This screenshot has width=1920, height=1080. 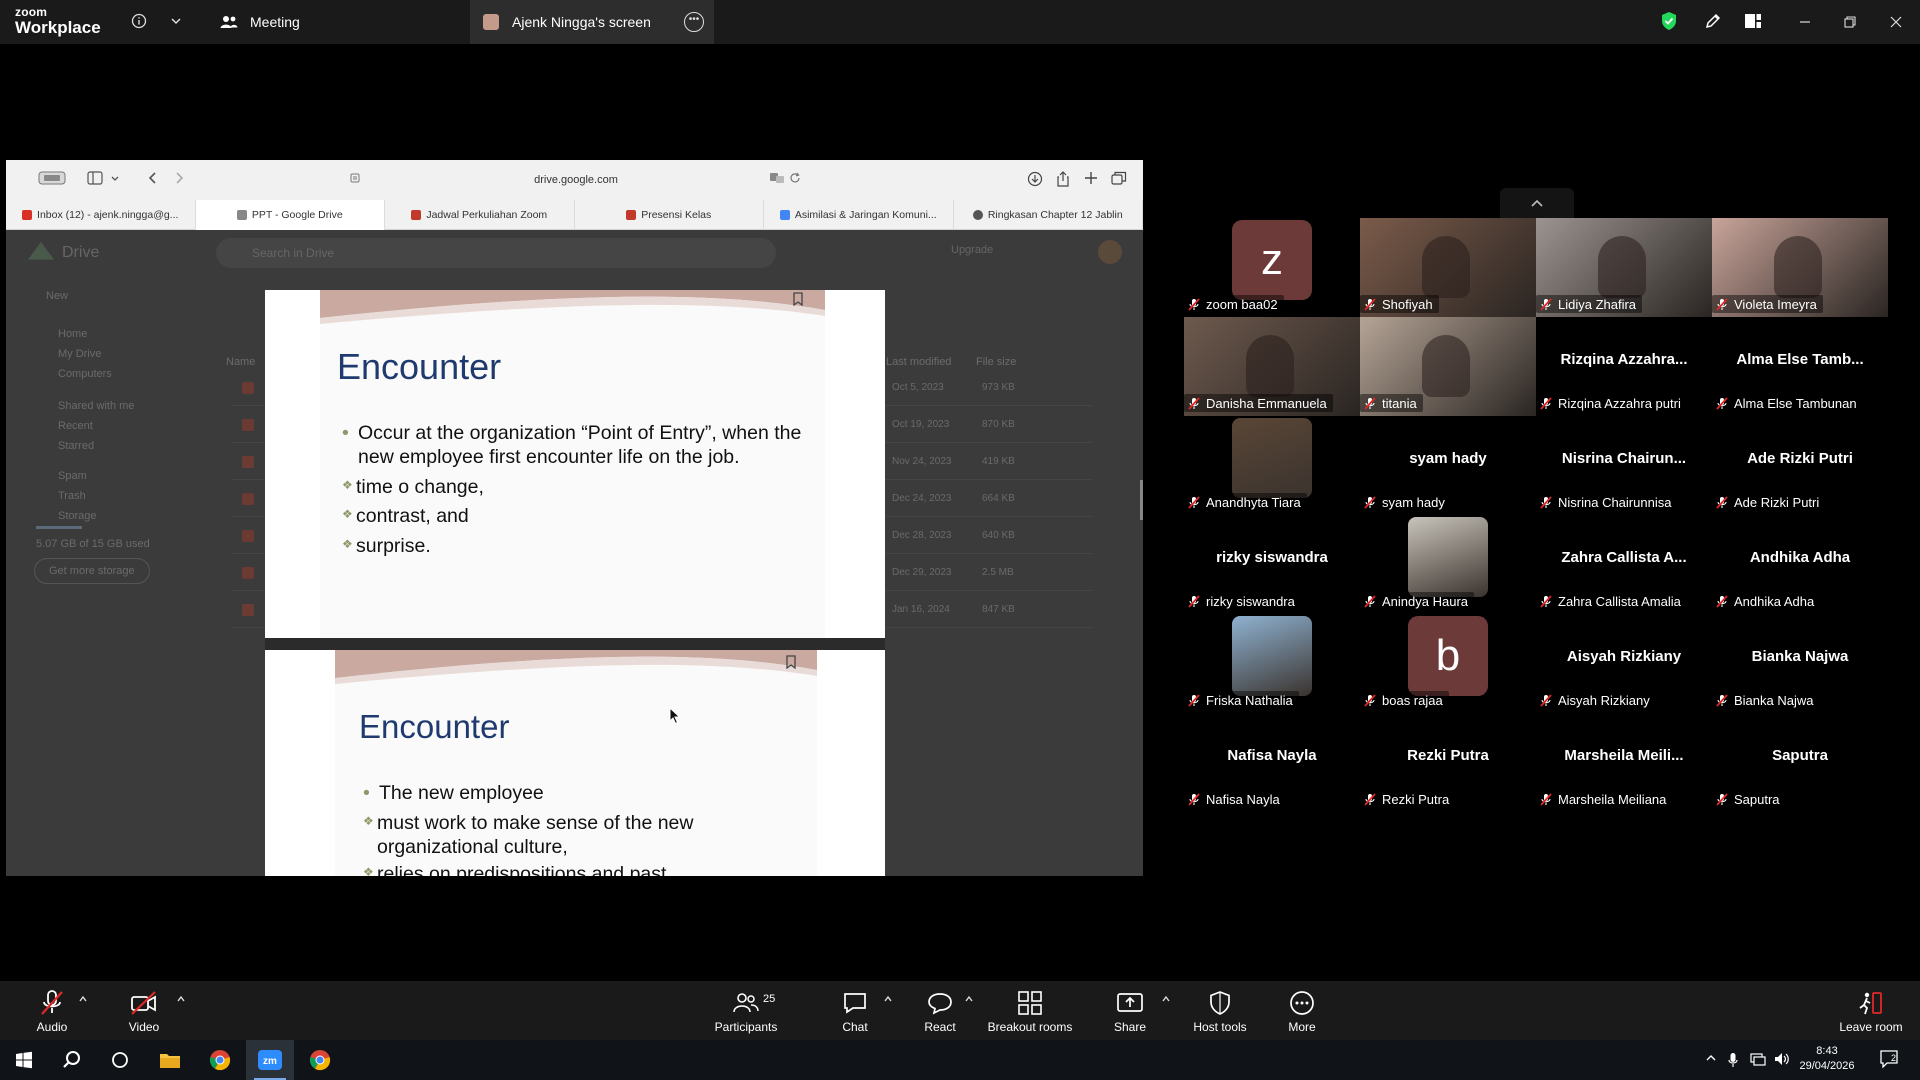 I want to click on avatar, so click(x=1110, y=252).